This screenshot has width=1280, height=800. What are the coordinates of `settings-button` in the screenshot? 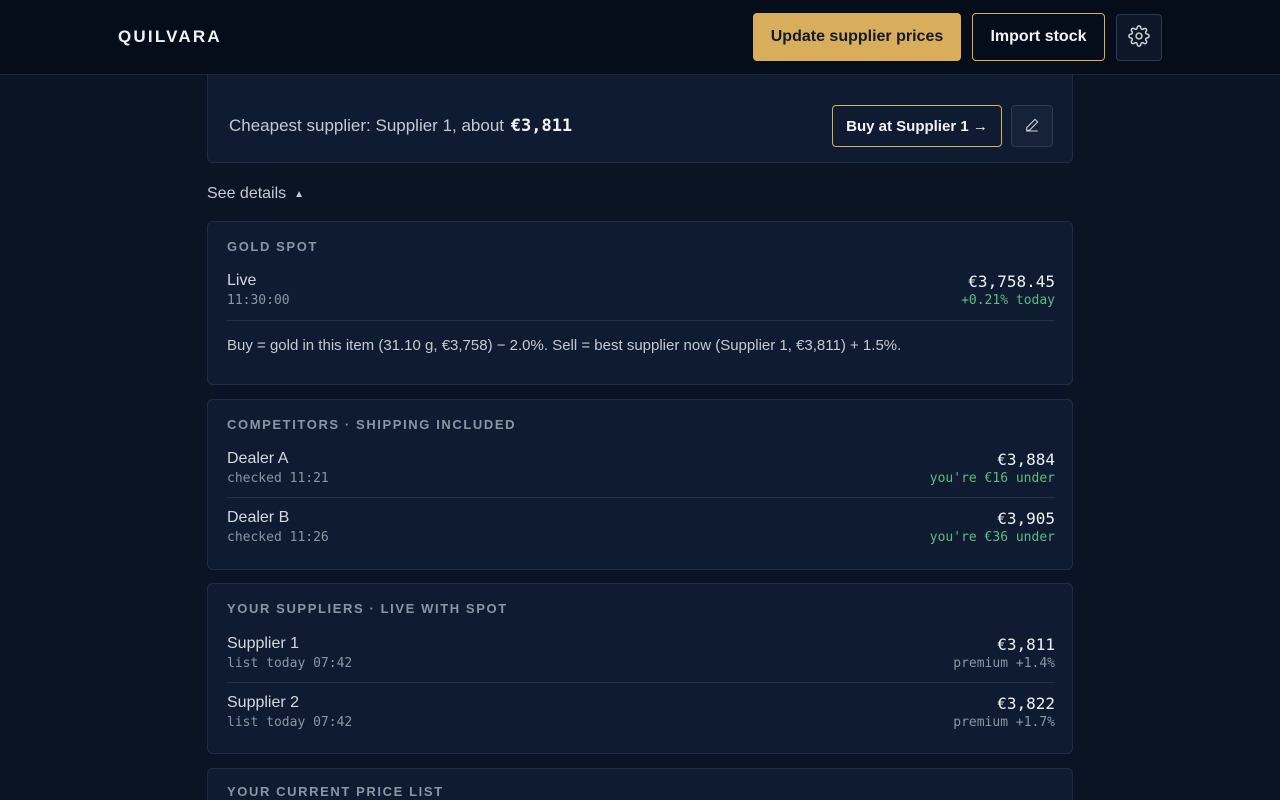 It's located at (1139, 37).